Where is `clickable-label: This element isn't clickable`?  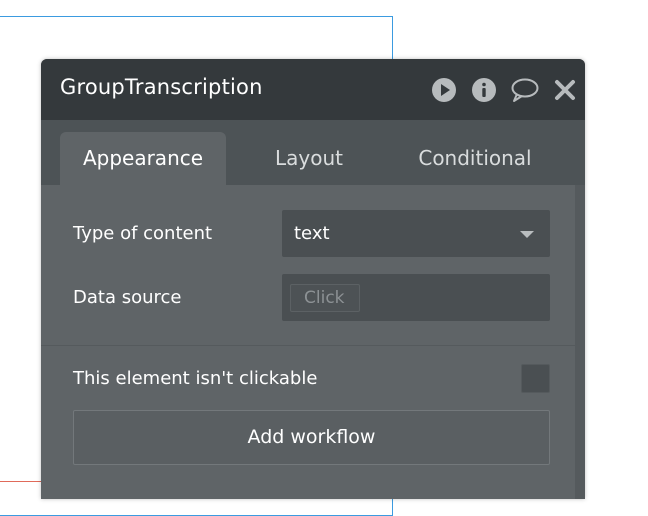
clickable-label: This element isn't clickable is located at coordinates (195, 378).